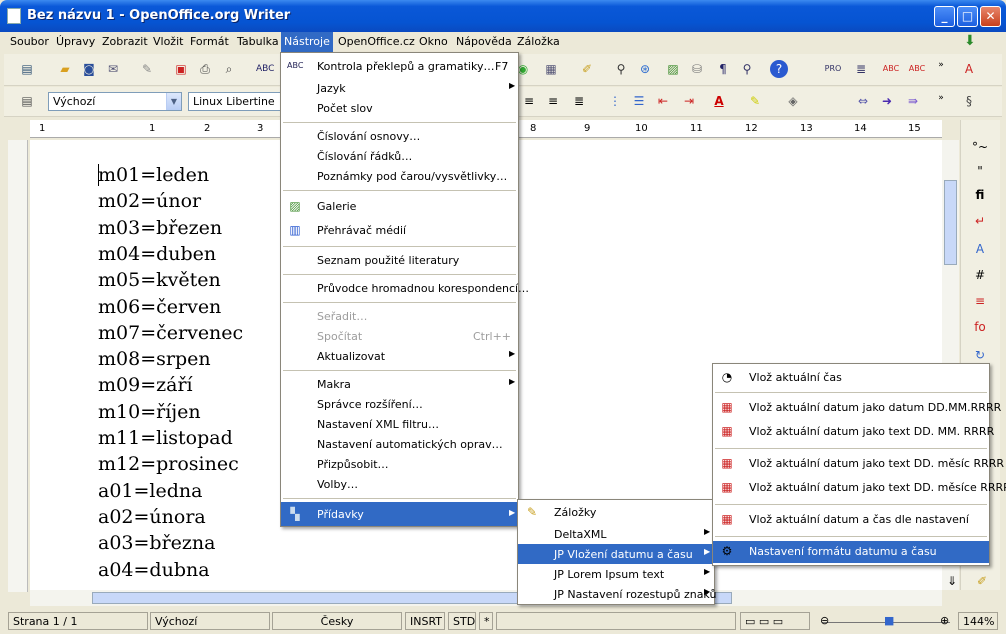 The height and width of the screenshot is (634, 1006). I want to click on document-line: a04=dubna, so click(154, 570).